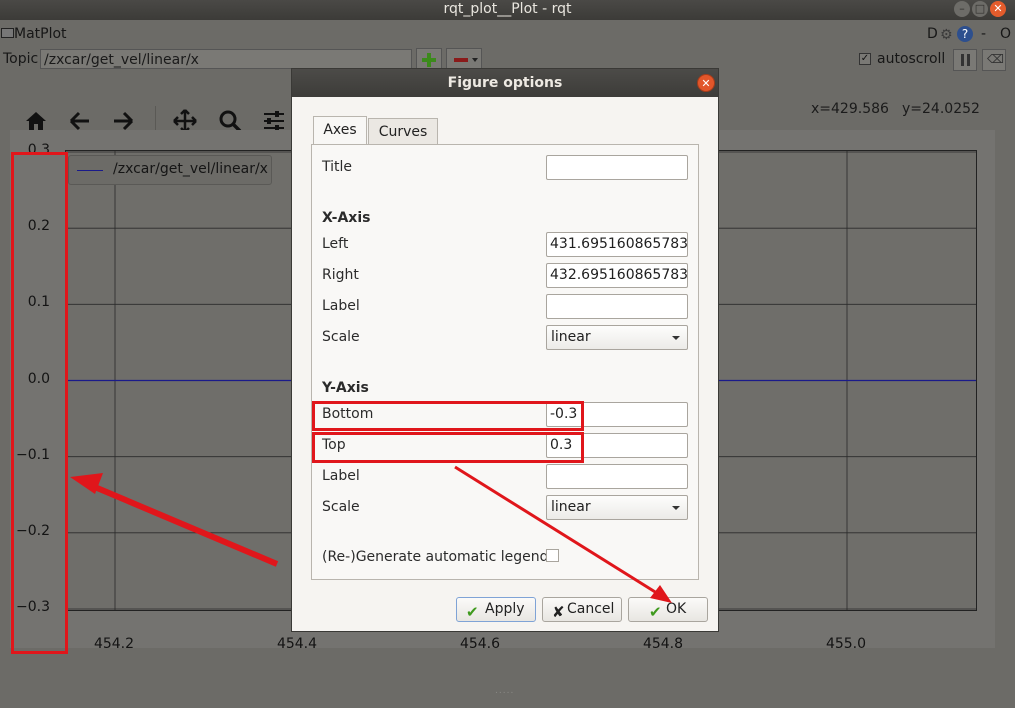 Image resolution: width=1015 pixels, height=708 pixels. Describe the element at coordinates (341, 476) in the screenshot. I see `y-axis-label-label: Label` at that location.